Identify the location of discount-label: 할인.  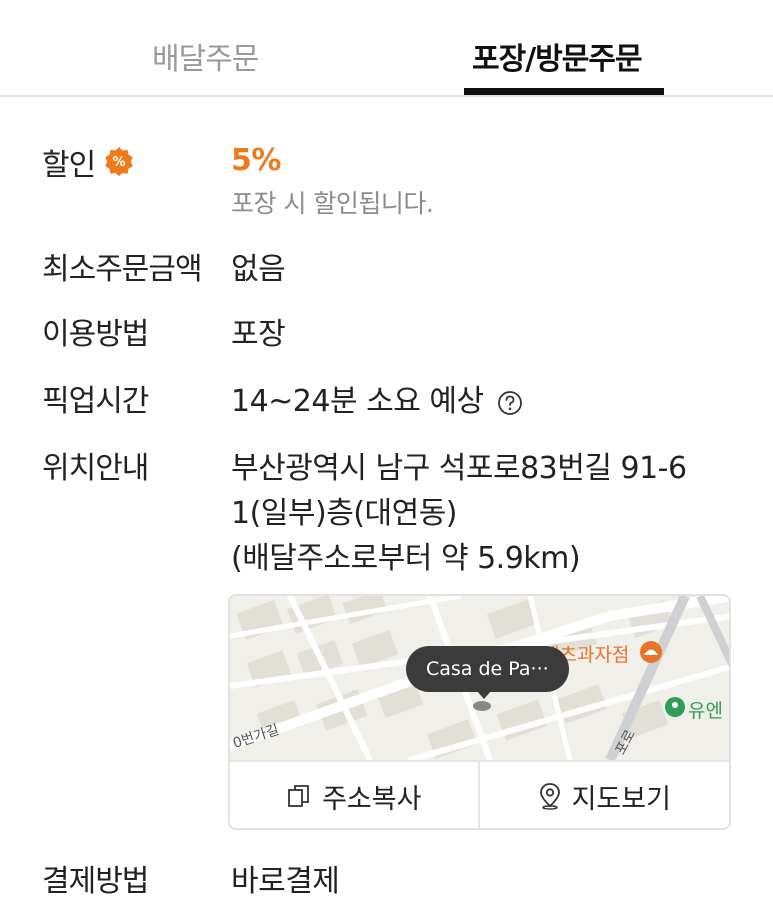
(69, 165).